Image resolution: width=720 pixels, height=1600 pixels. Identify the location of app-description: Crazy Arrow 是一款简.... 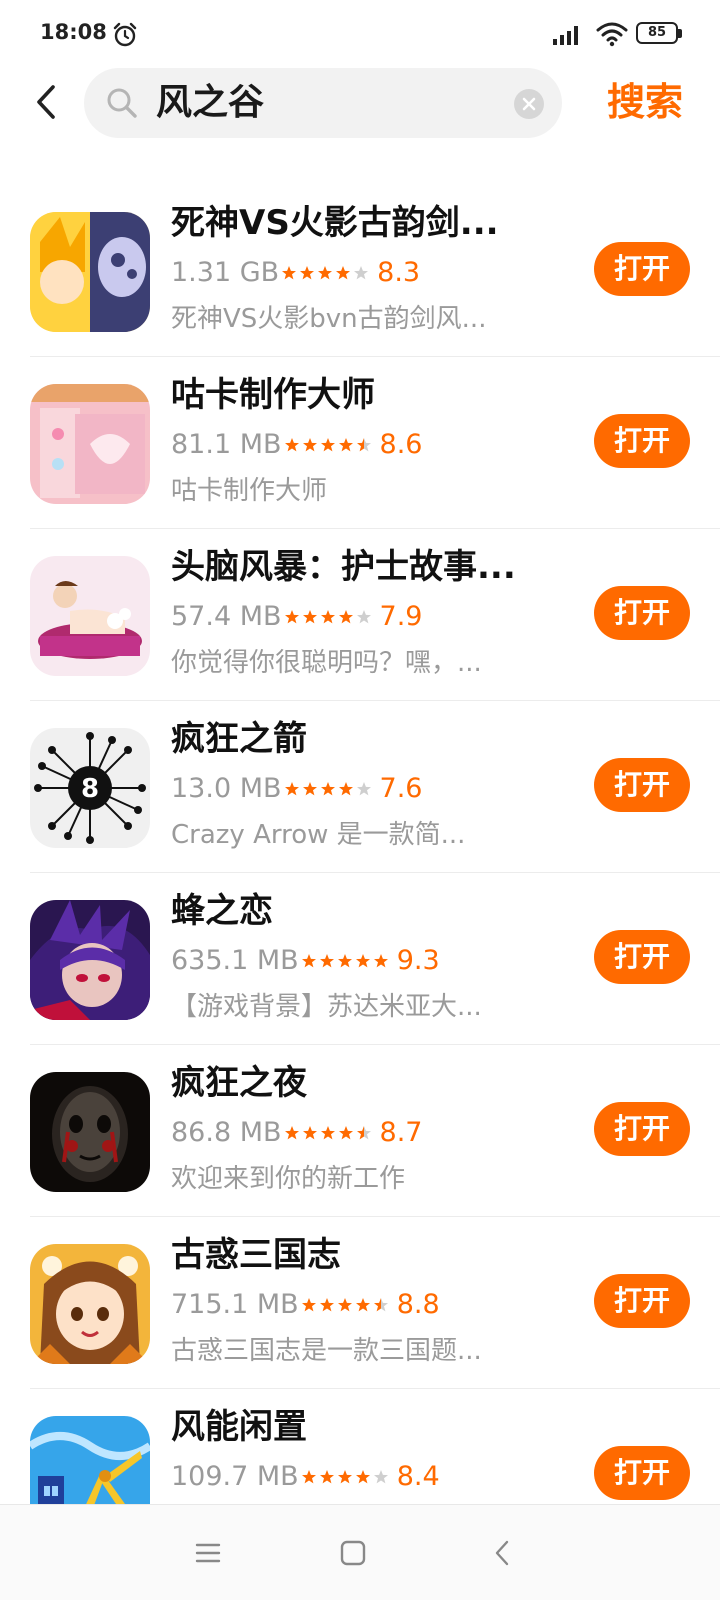
(318, 835).